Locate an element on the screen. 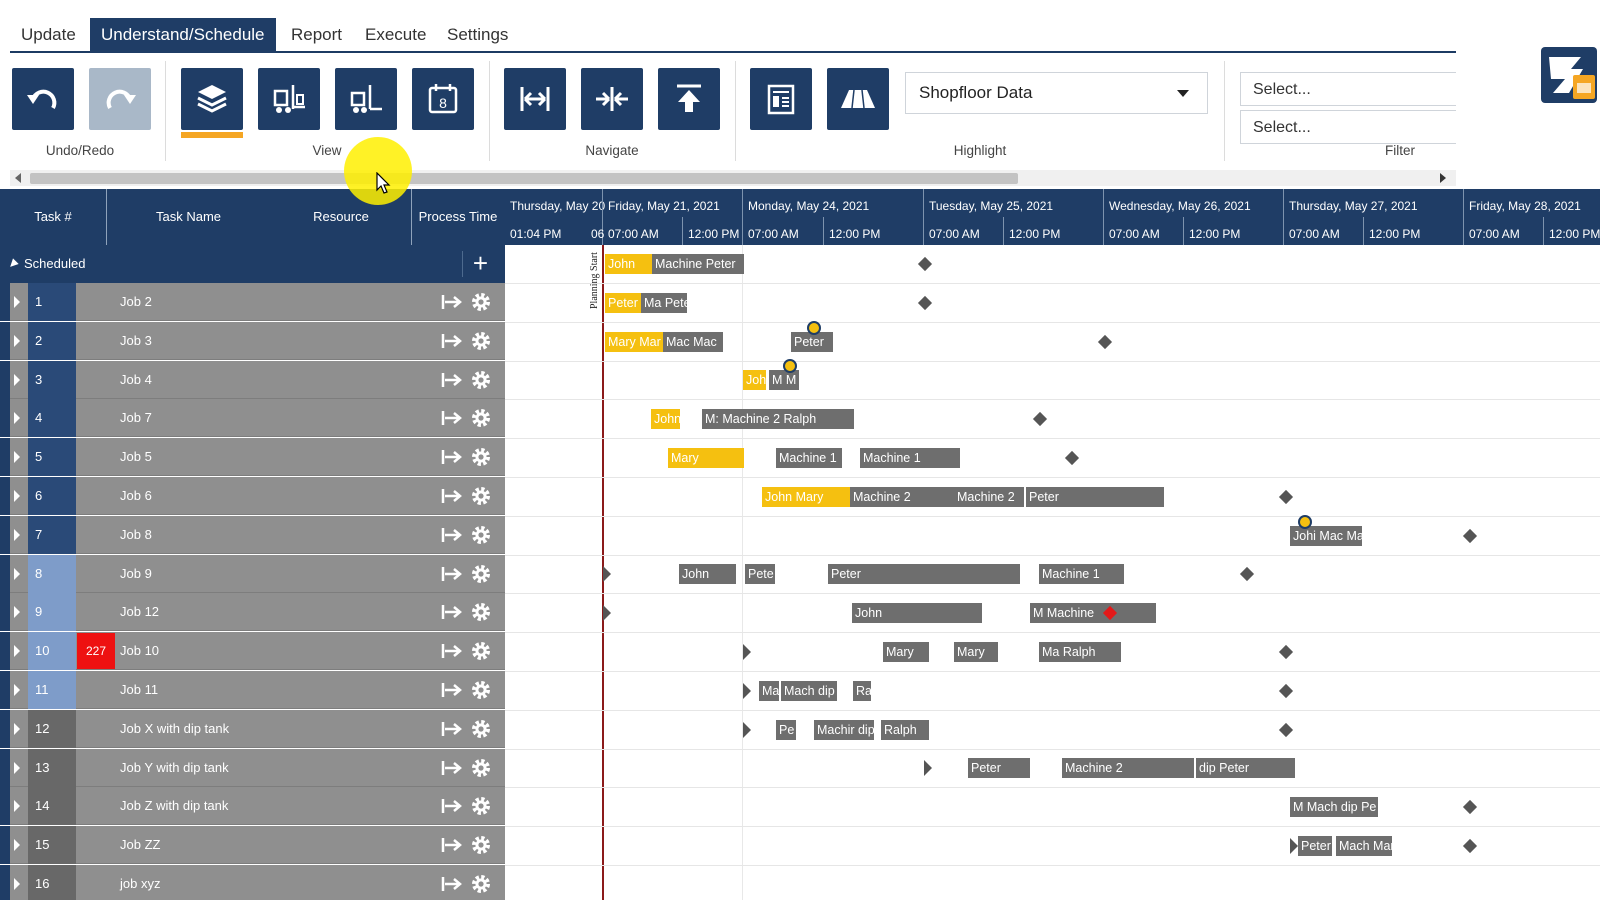 The image size is (1600, 900). calendar-button: 8 is located at coordinates (443, 99).